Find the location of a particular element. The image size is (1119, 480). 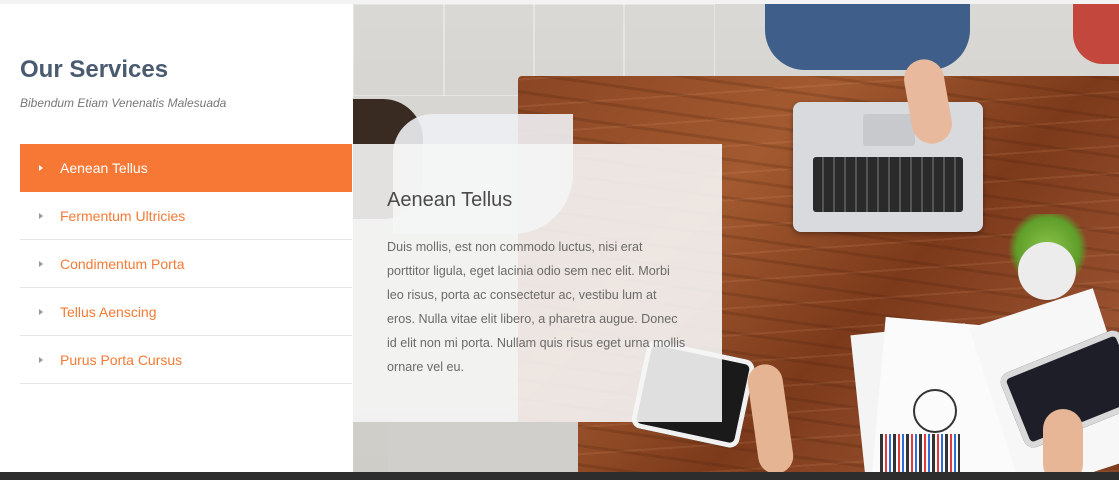

menu-item-label: Fermentum Ultricies is located at coordinates (123, 215).